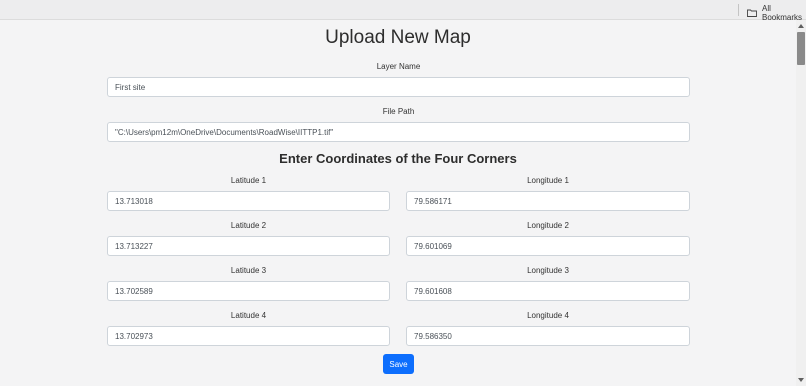  Describe the element at coordinates (398, 87) in the screenshot. I see `layer-name-input` at that location.